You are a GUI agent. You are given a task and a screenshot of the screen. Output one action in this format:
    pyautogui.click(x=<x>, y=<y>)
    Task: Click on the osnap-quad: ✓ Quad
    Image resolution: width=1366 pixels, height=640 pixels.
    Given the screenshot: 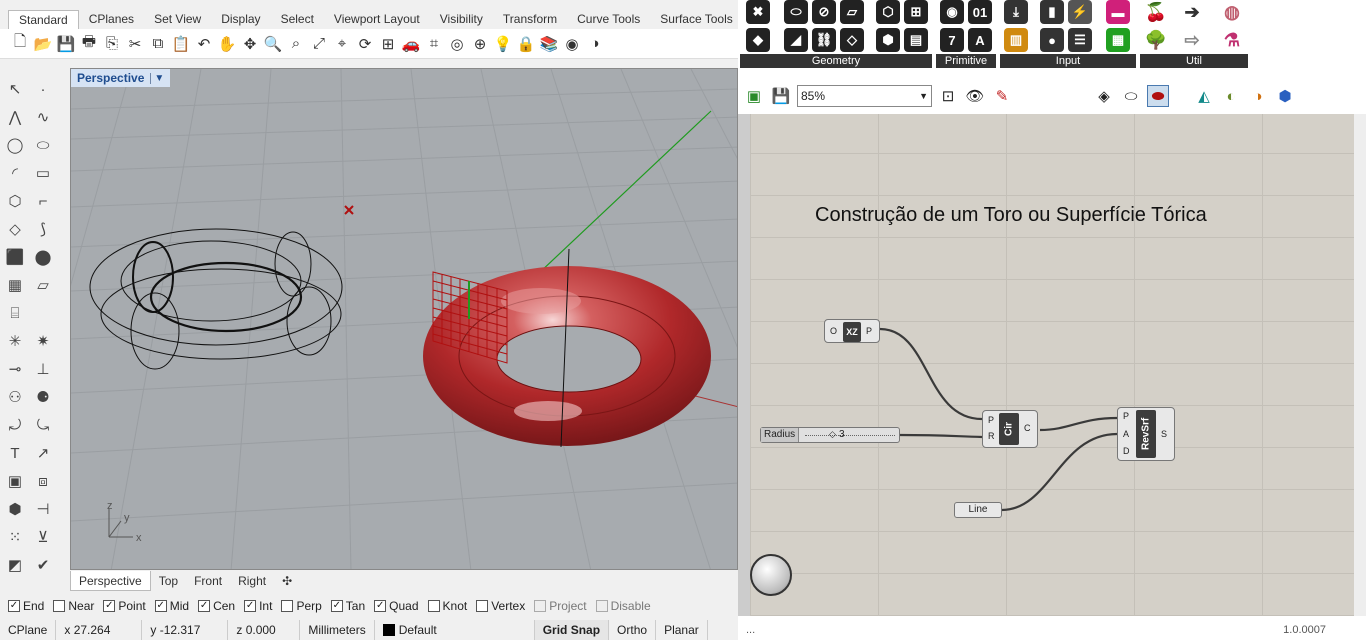 What is the action you would take?
    pyautogui.click(x=396, y=606)
    